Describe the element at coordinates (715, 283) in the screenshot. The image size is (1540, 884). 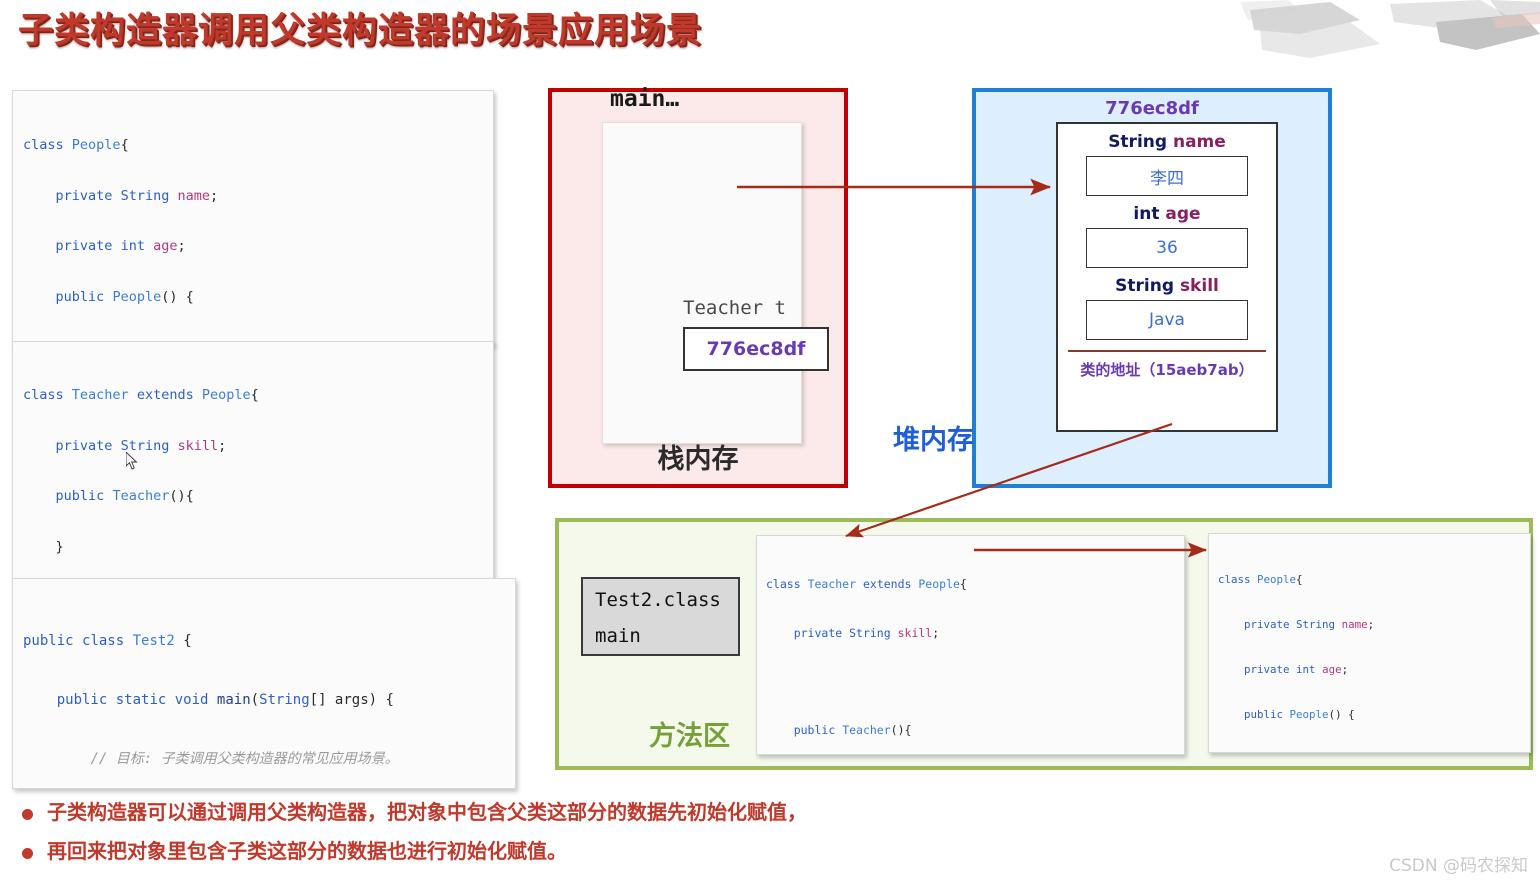
I see `stack-frame-box: Teacher t 776ec8df` at that location.